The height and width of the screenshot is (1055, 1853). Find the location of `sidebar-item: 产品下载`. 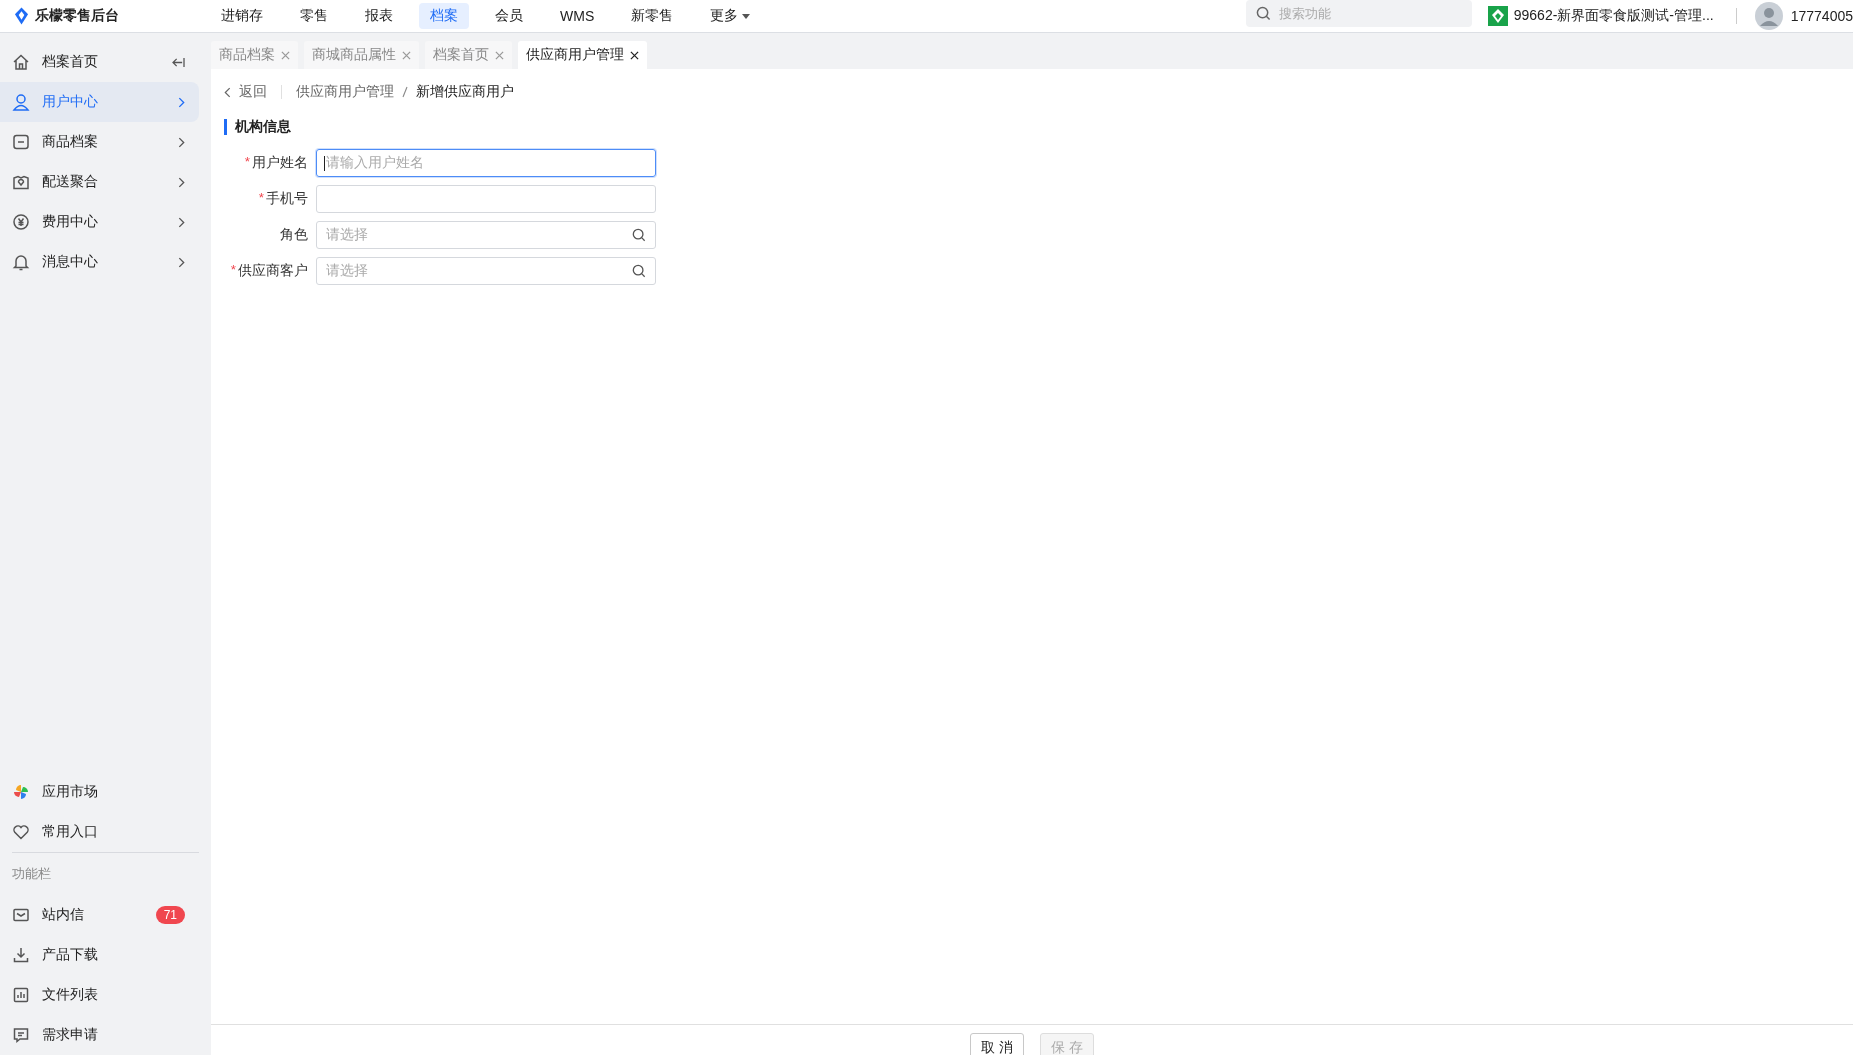

sidebar-item: 产品下载 is located at coordinates (99, 955).